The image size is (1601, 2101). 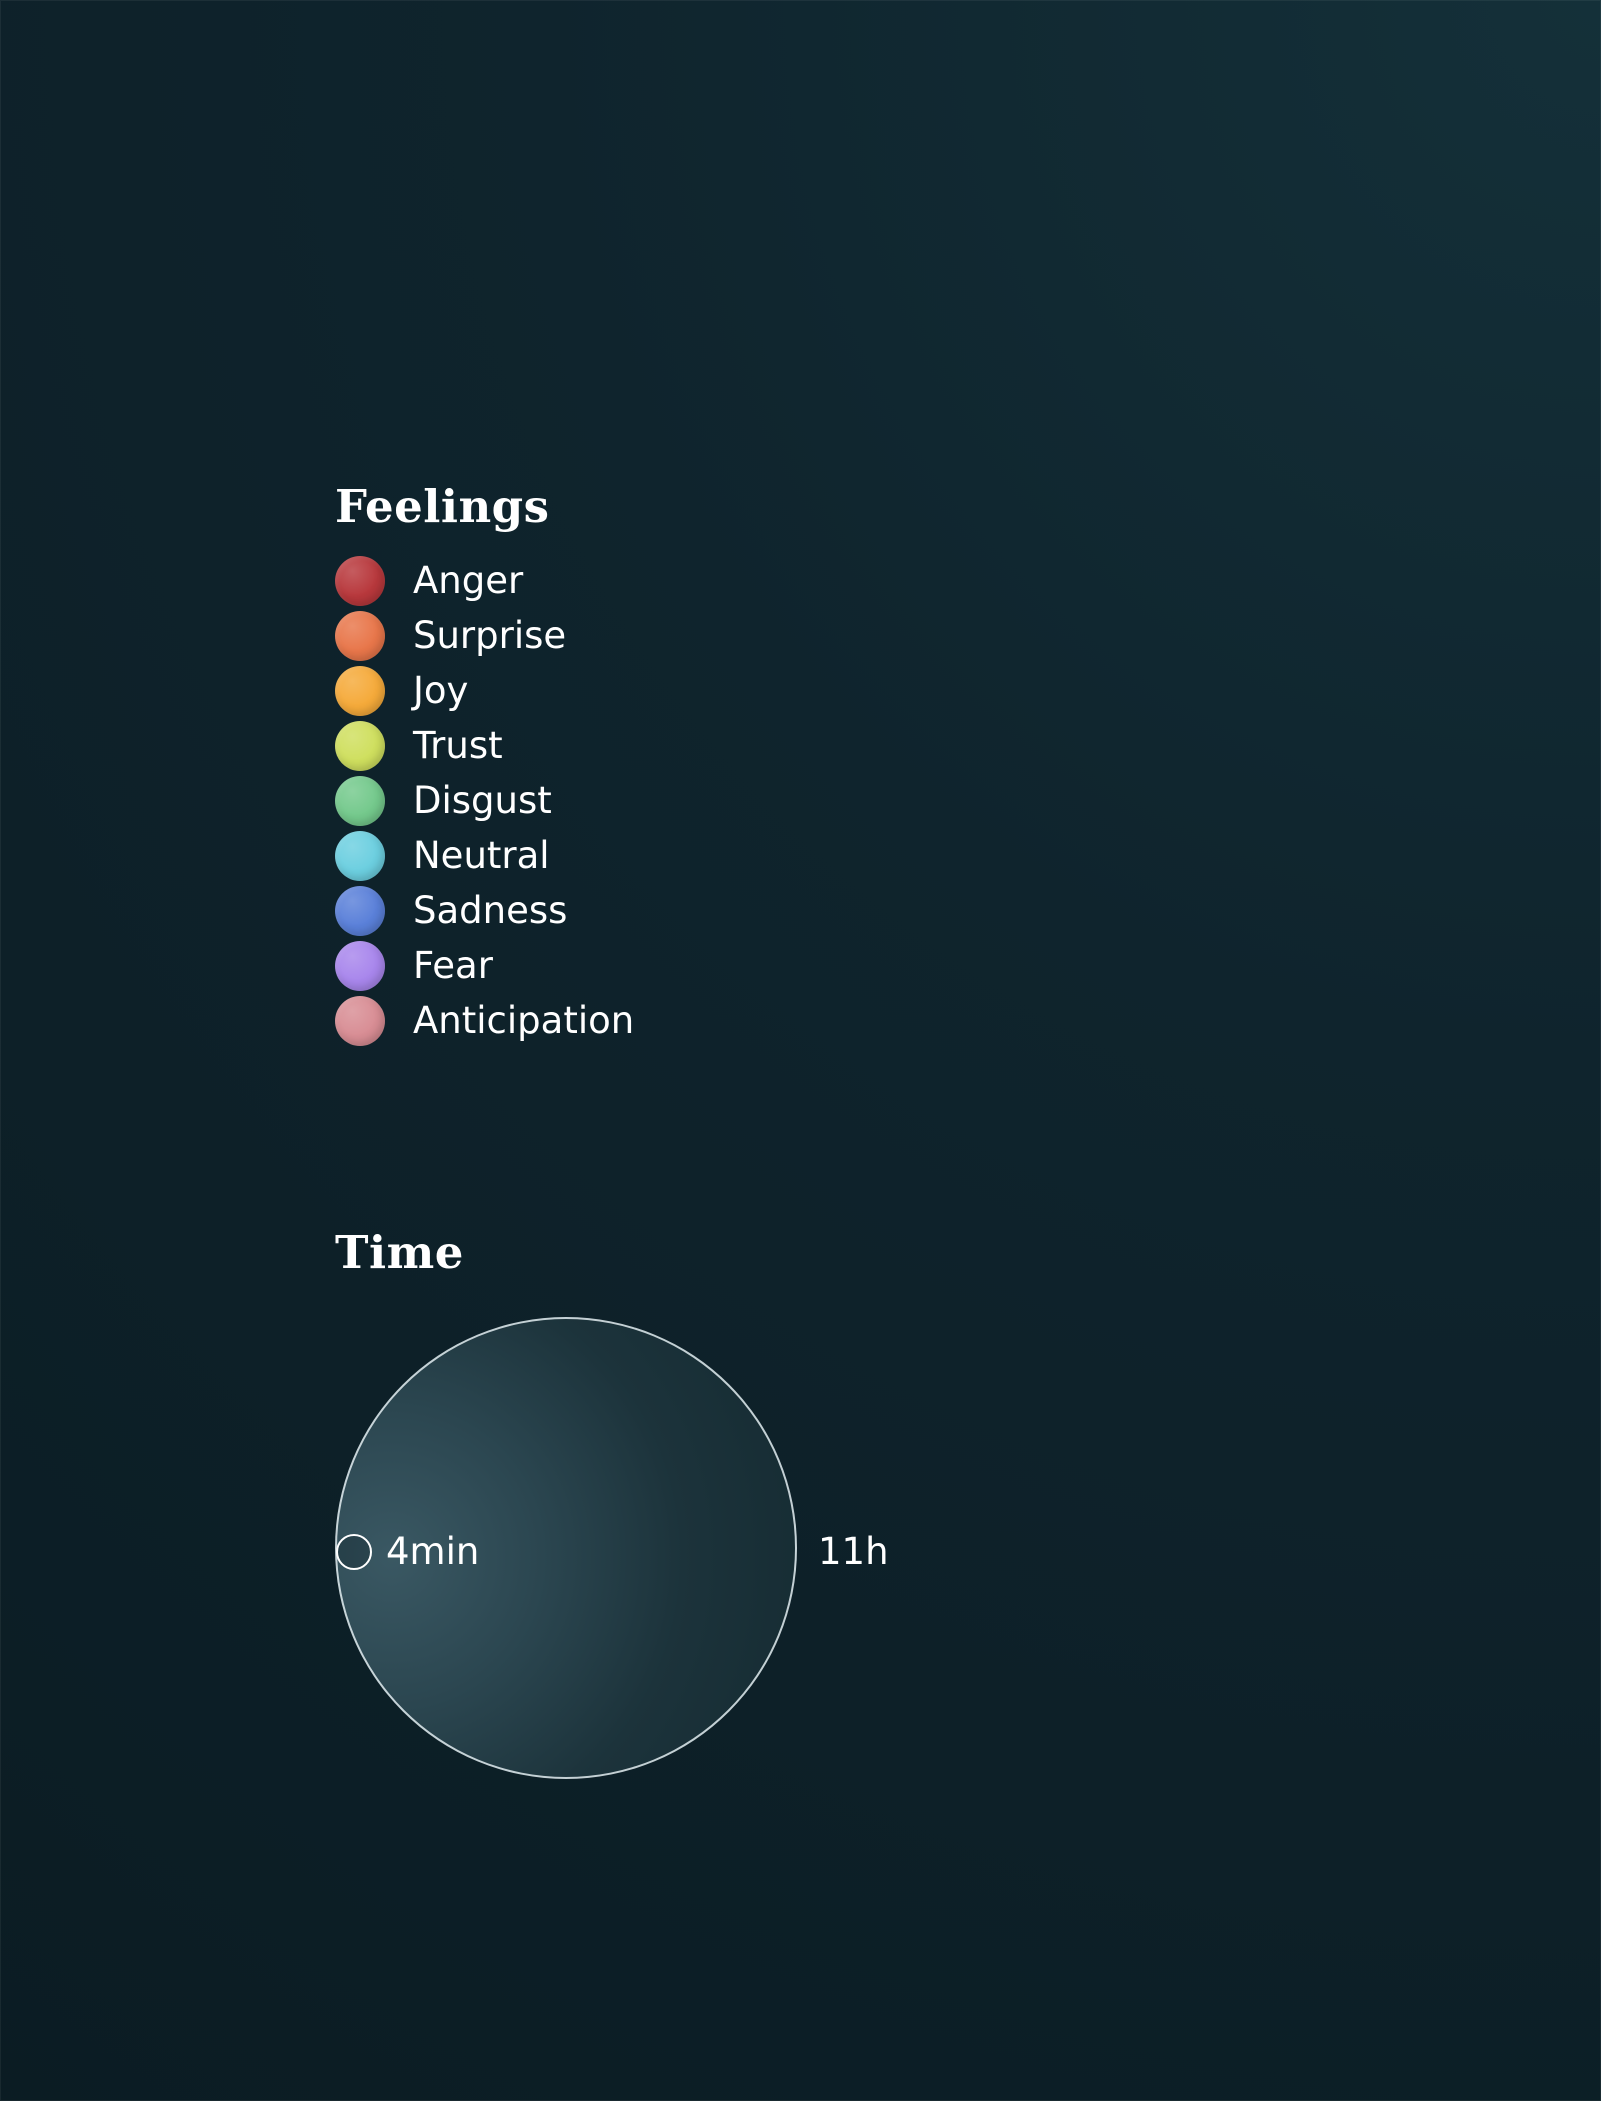 What do you see at coordinates (442, 506) in the screenshot?
I see `feelings-title: Feelings` at bounding box center [442, 506].